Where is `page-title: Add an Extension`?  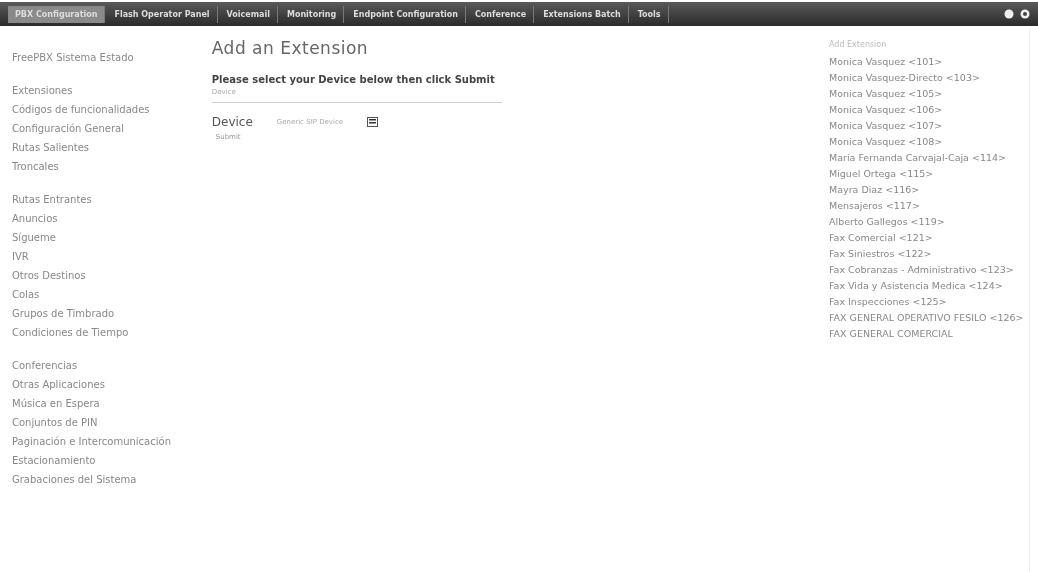
page-title: Add an Extension is located at coordinates (290, 48).